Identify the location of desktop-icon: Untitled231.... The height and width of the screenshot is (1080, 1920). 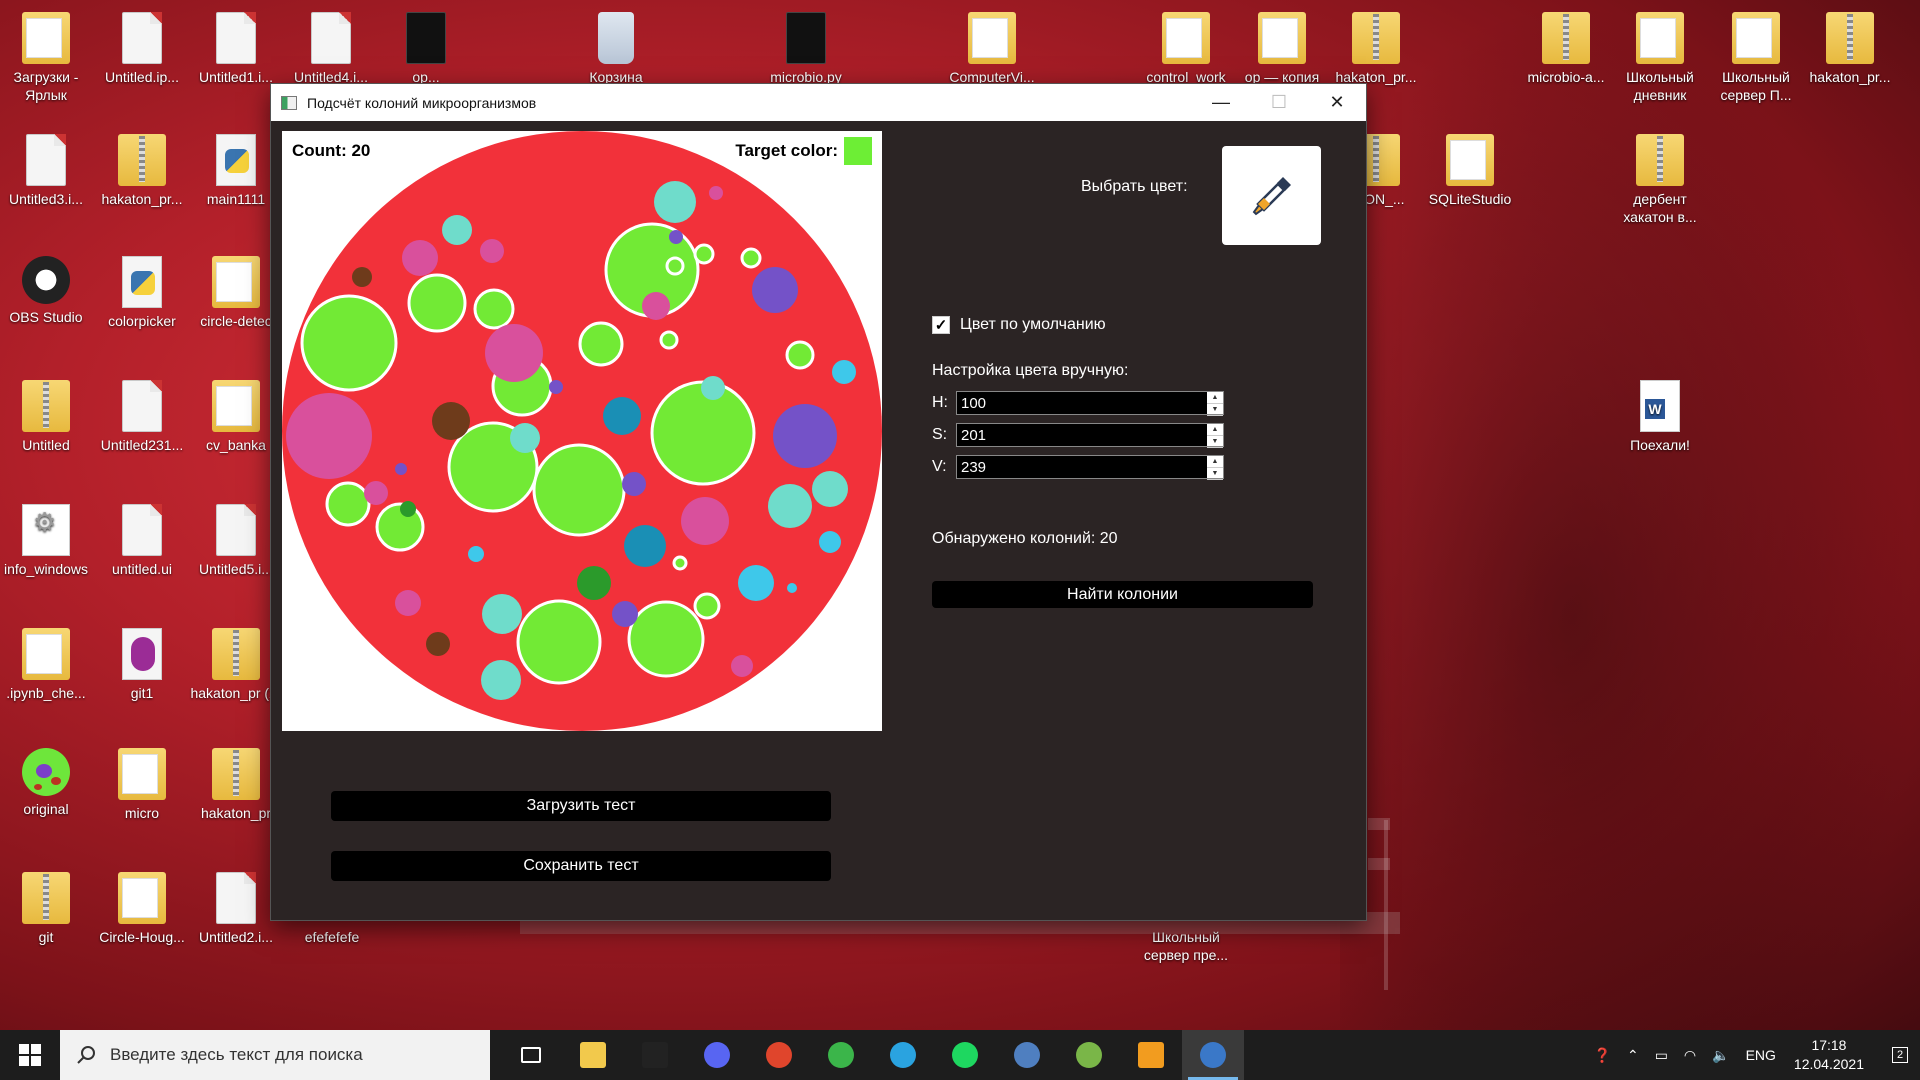
(142, 417).